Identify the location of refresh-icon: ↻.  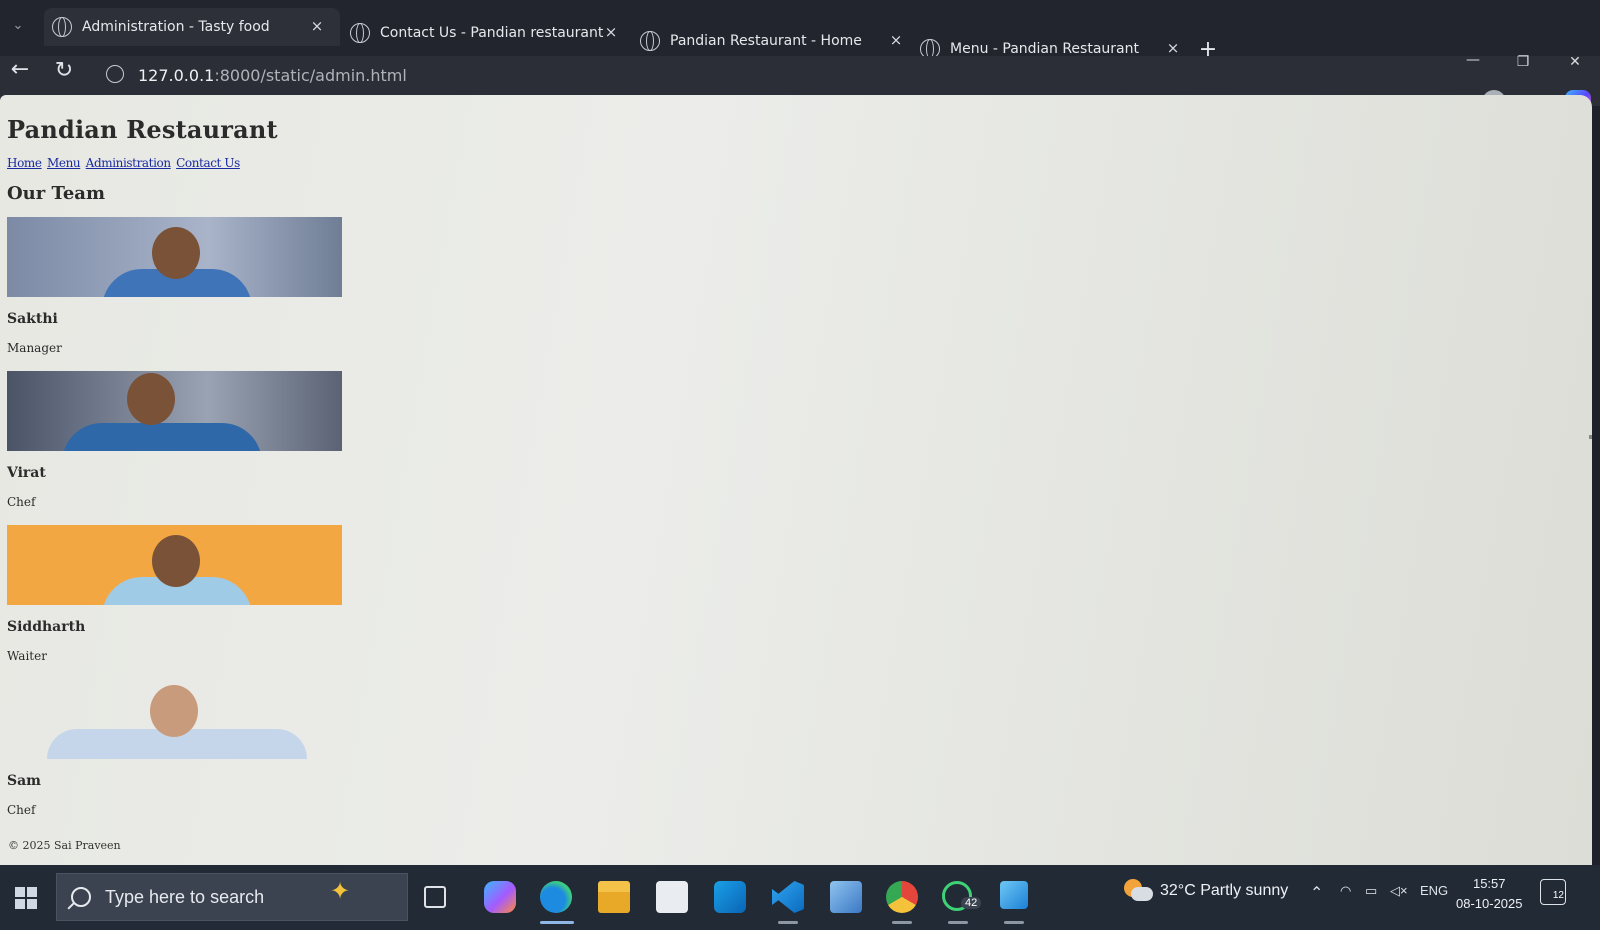
(64, 71).